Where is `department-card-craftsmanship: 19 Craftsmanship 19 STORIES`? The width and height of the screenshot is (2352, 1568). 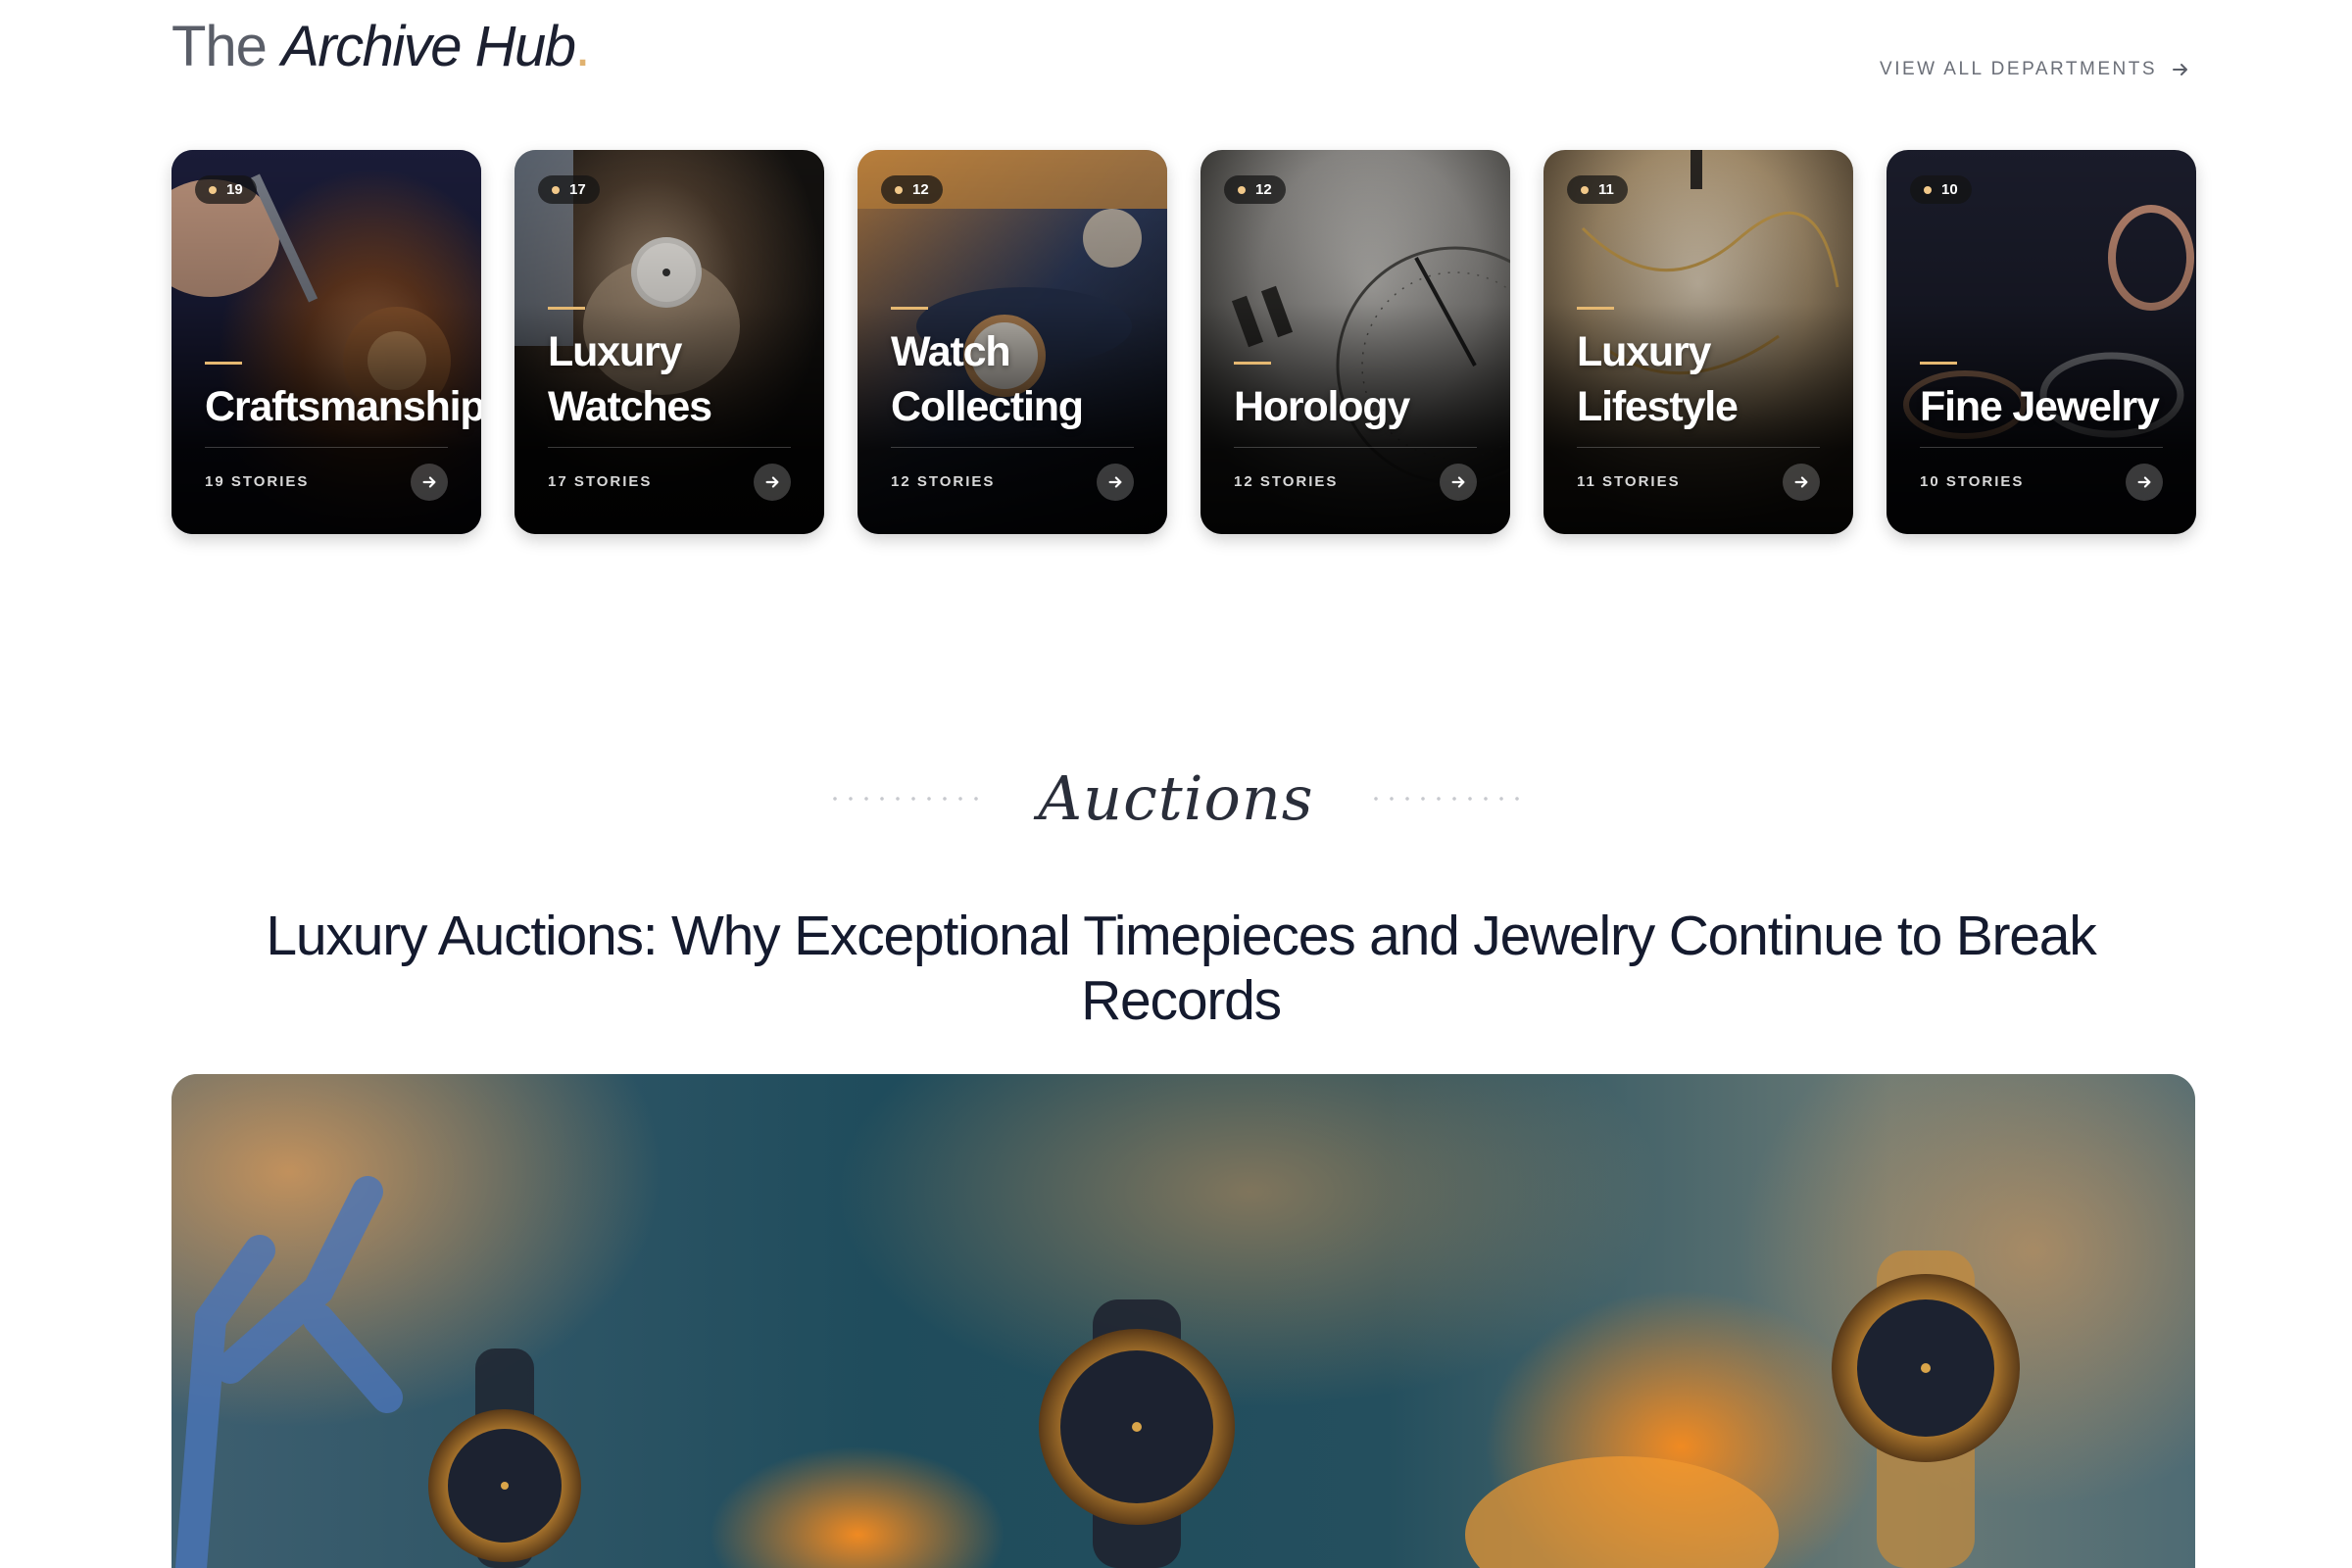 department-card-craftsmanship: 19 Craftsmanship 19 STORIES is located at coordinates (326, 342).